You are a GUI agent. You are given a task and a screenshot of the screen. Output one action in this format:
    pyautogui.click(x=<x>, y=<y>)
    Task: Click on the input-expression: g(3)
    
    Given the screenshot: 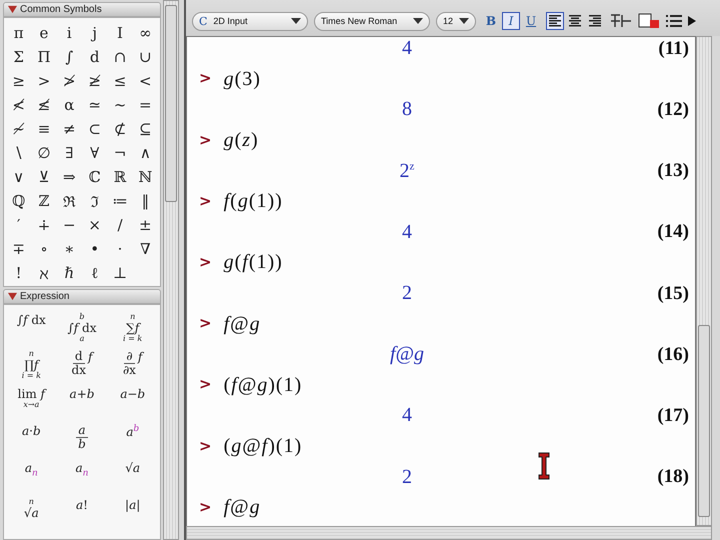 What is the action you would take?
    pyautogui.click(x=242, y=78)
    